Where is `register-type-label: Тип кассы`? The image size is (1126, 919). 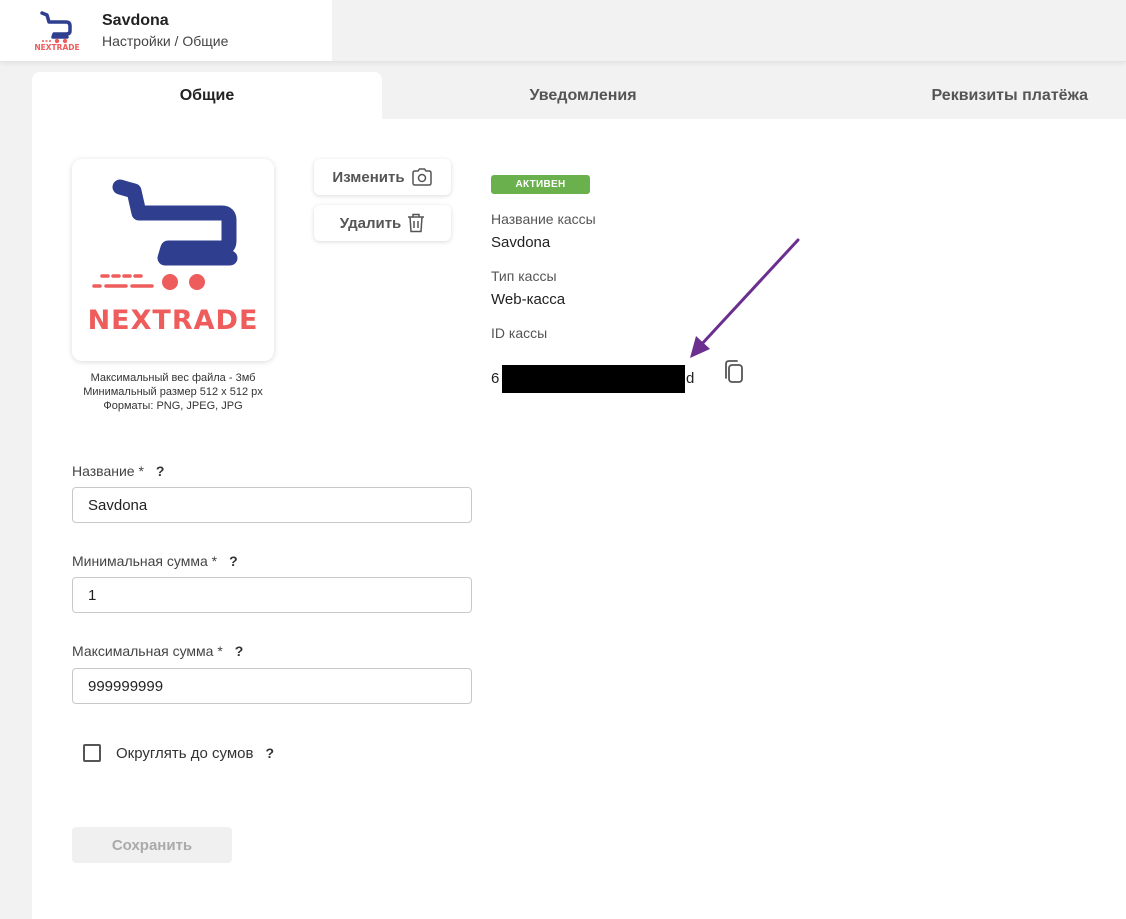
register-type-label: Тип кассы is located at coordinates (524, 276).